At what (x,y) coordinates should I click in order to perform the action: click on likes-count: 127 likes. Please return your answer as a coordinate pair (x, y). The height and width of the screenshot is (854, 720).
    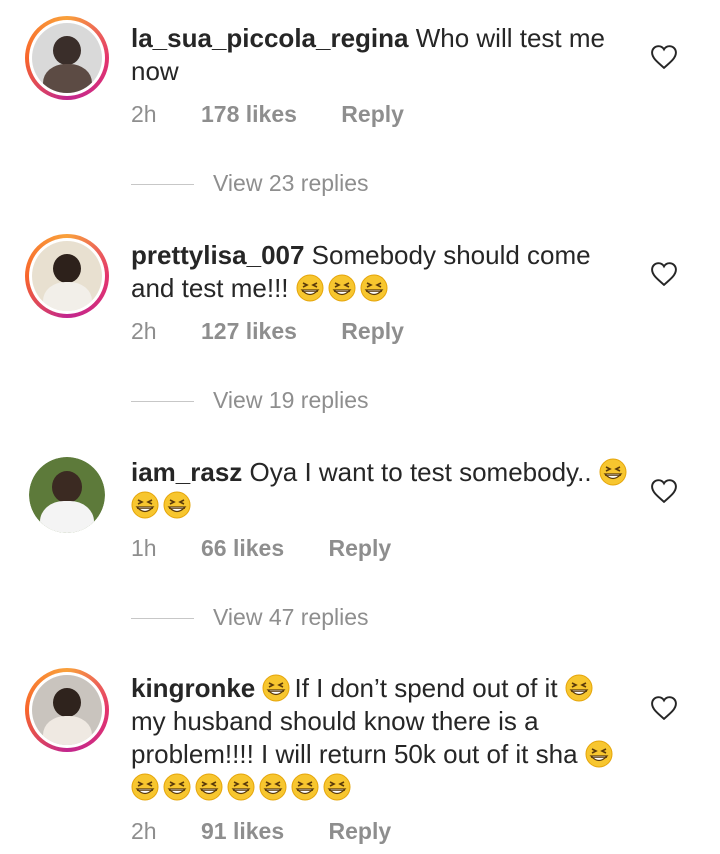
    Looking at the image, I should click on (249, 331).